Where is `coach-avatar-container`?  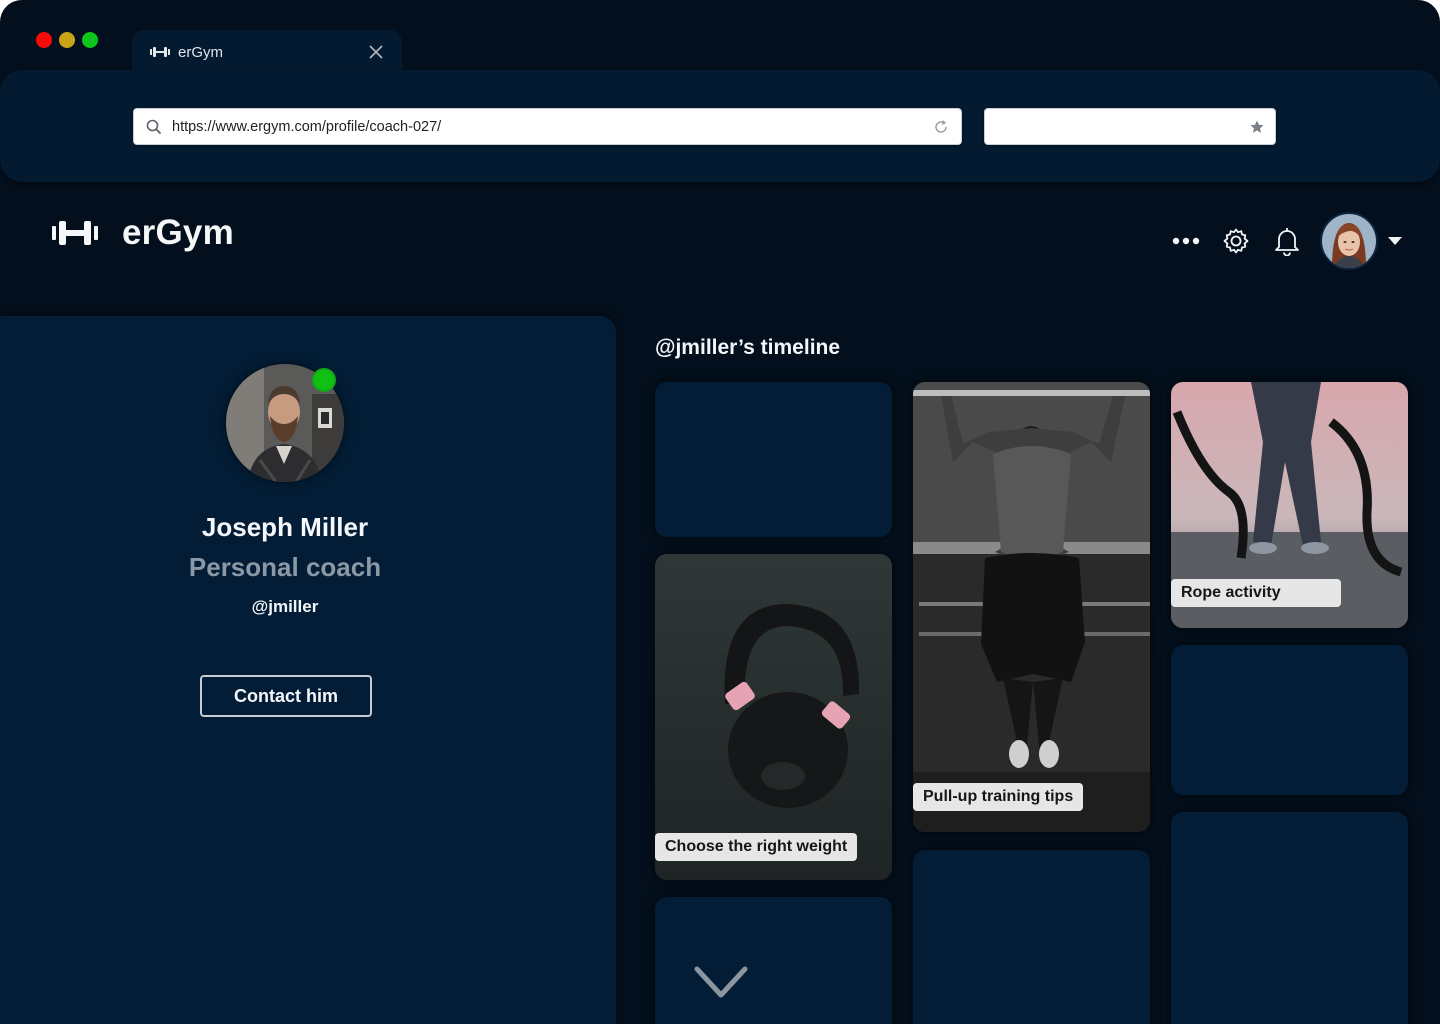 coach-avatar-container is located at coordinates (285, 423).